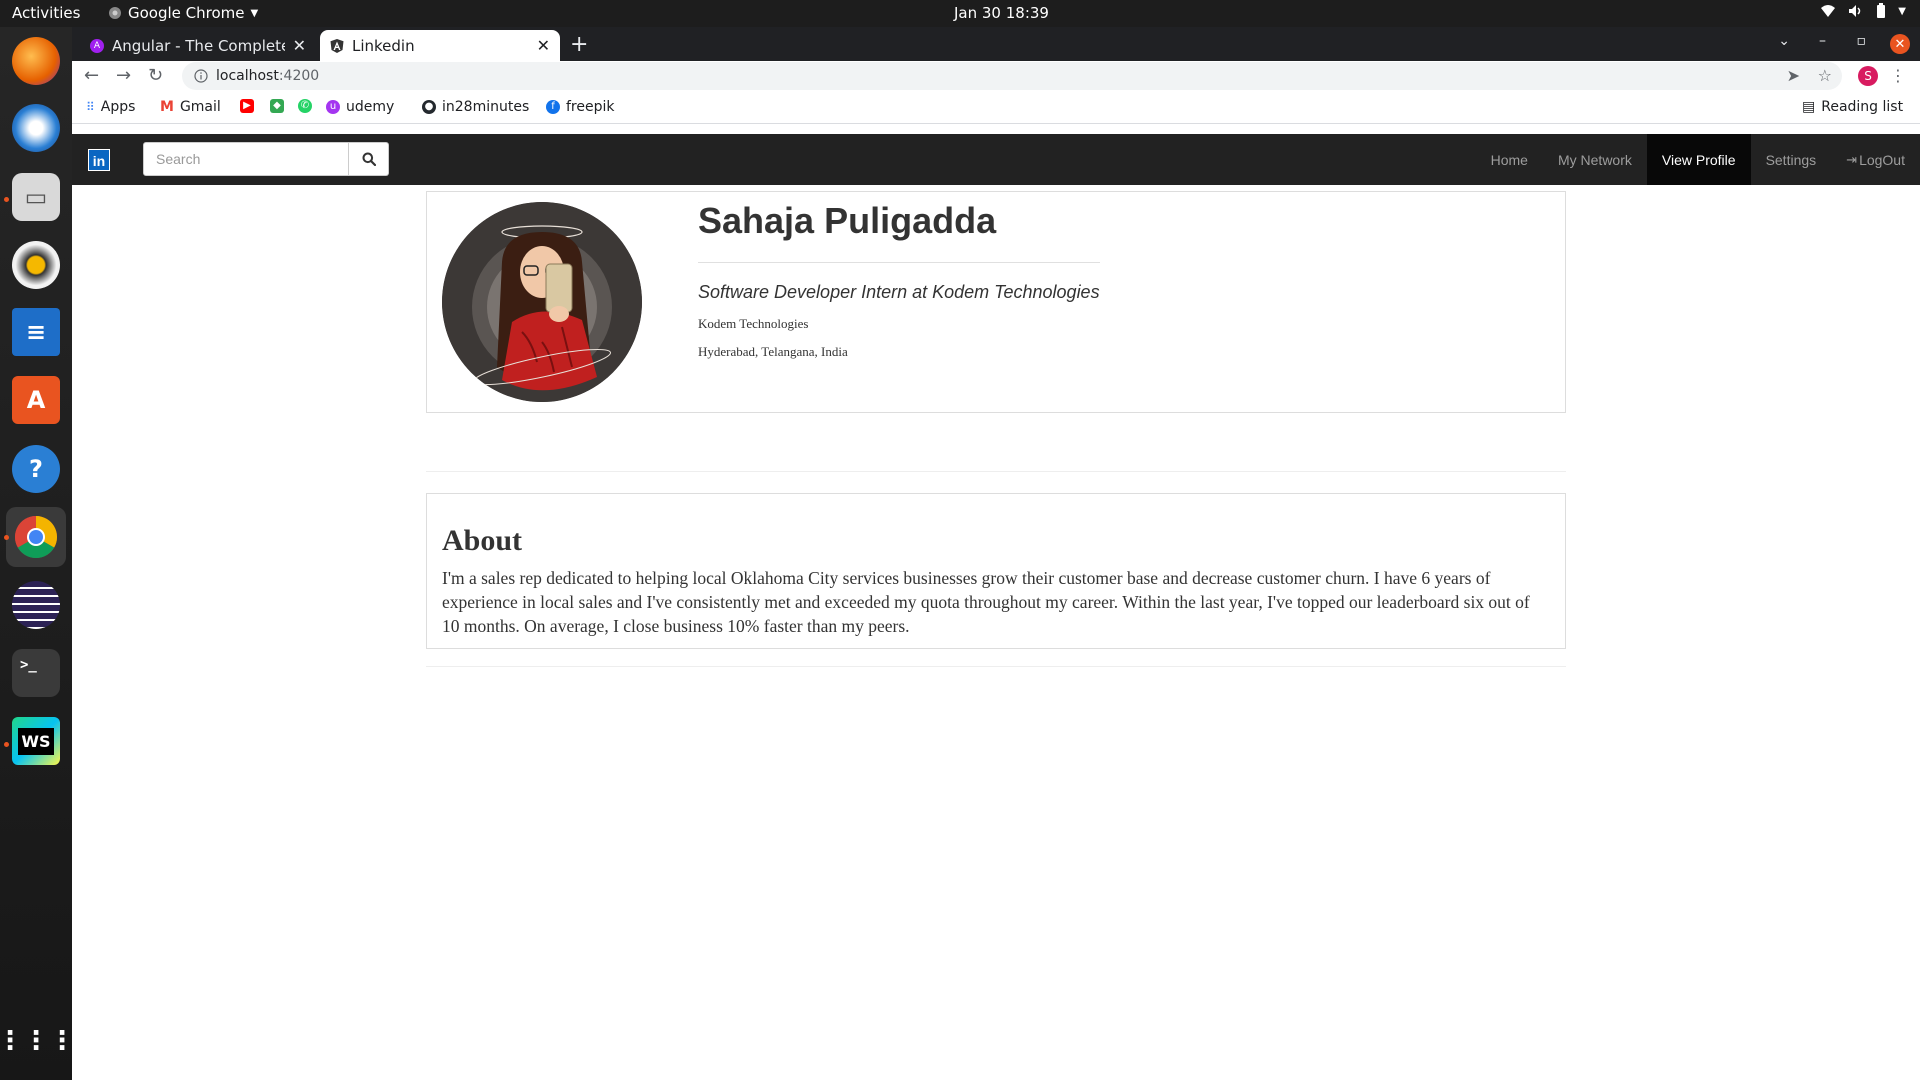  What do you see at coordinates (1863, 11) in the screenshot?
I see `system-tray: ▼` at bounding box center [1863, 11].